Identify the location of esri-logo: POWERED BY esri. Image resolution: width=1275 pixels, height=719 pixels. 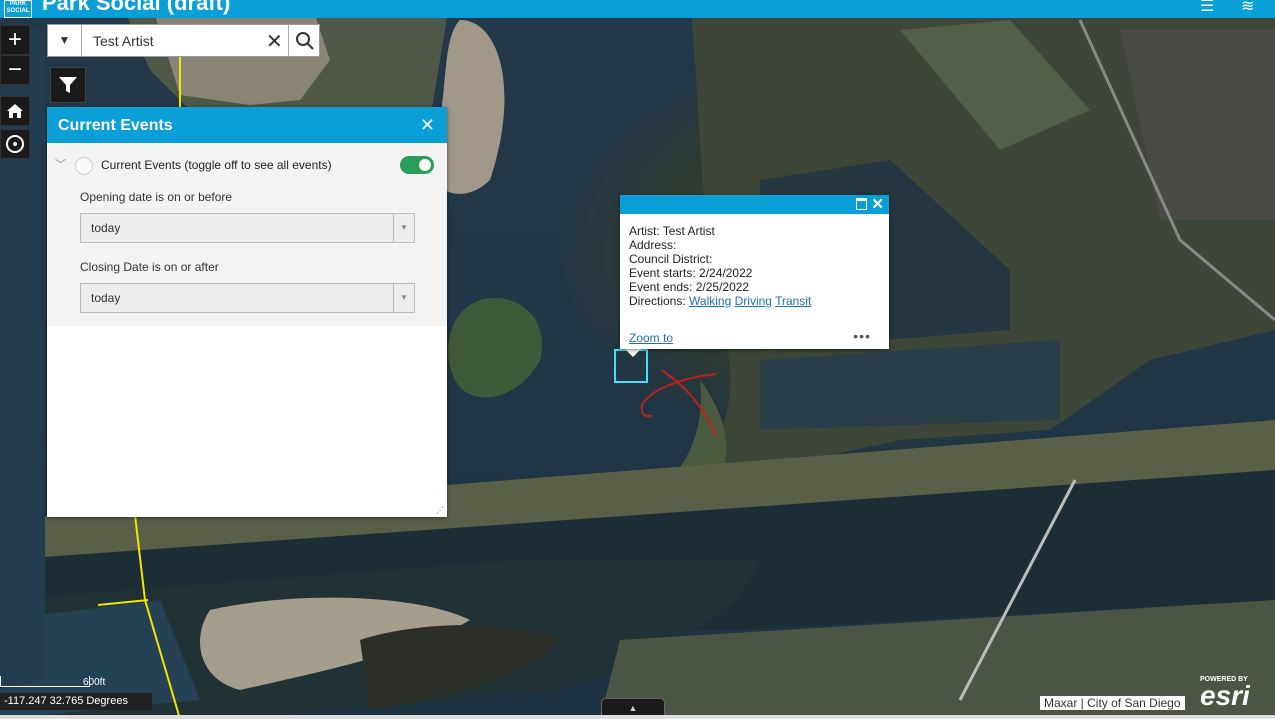
(1225, 693).